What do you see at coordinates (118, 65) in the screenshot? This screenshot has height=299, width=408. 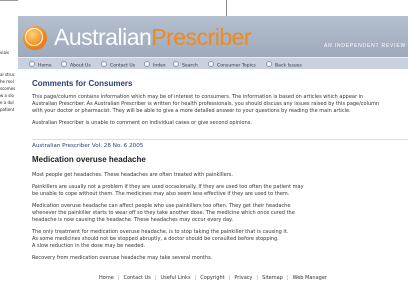 I see `nav-item-contact-us: Contact Us` at bounding box center [118, 65].